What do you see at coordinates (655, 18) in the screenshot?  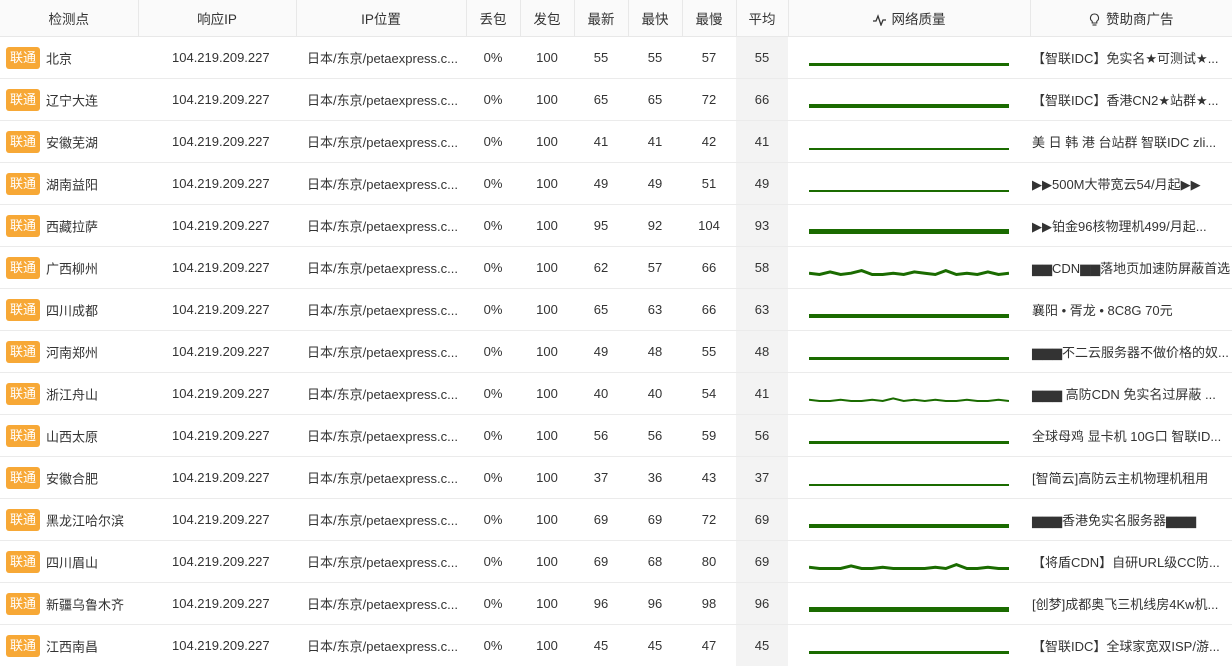 I see `col-header-best: 最快` at bounding box center [655, 18].